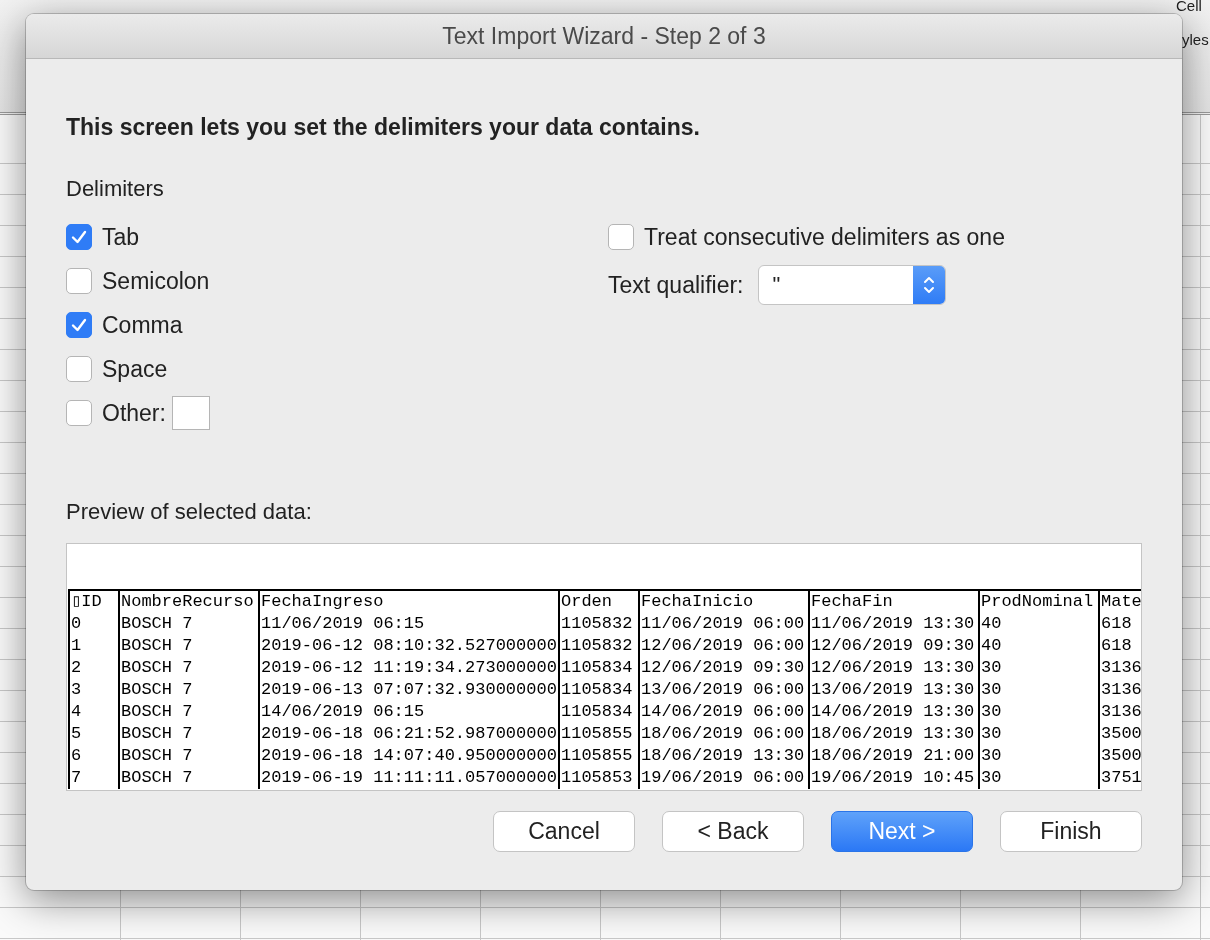 The image size is (1210, 940). I want to click on table-cell: 0, so click(94, 624).